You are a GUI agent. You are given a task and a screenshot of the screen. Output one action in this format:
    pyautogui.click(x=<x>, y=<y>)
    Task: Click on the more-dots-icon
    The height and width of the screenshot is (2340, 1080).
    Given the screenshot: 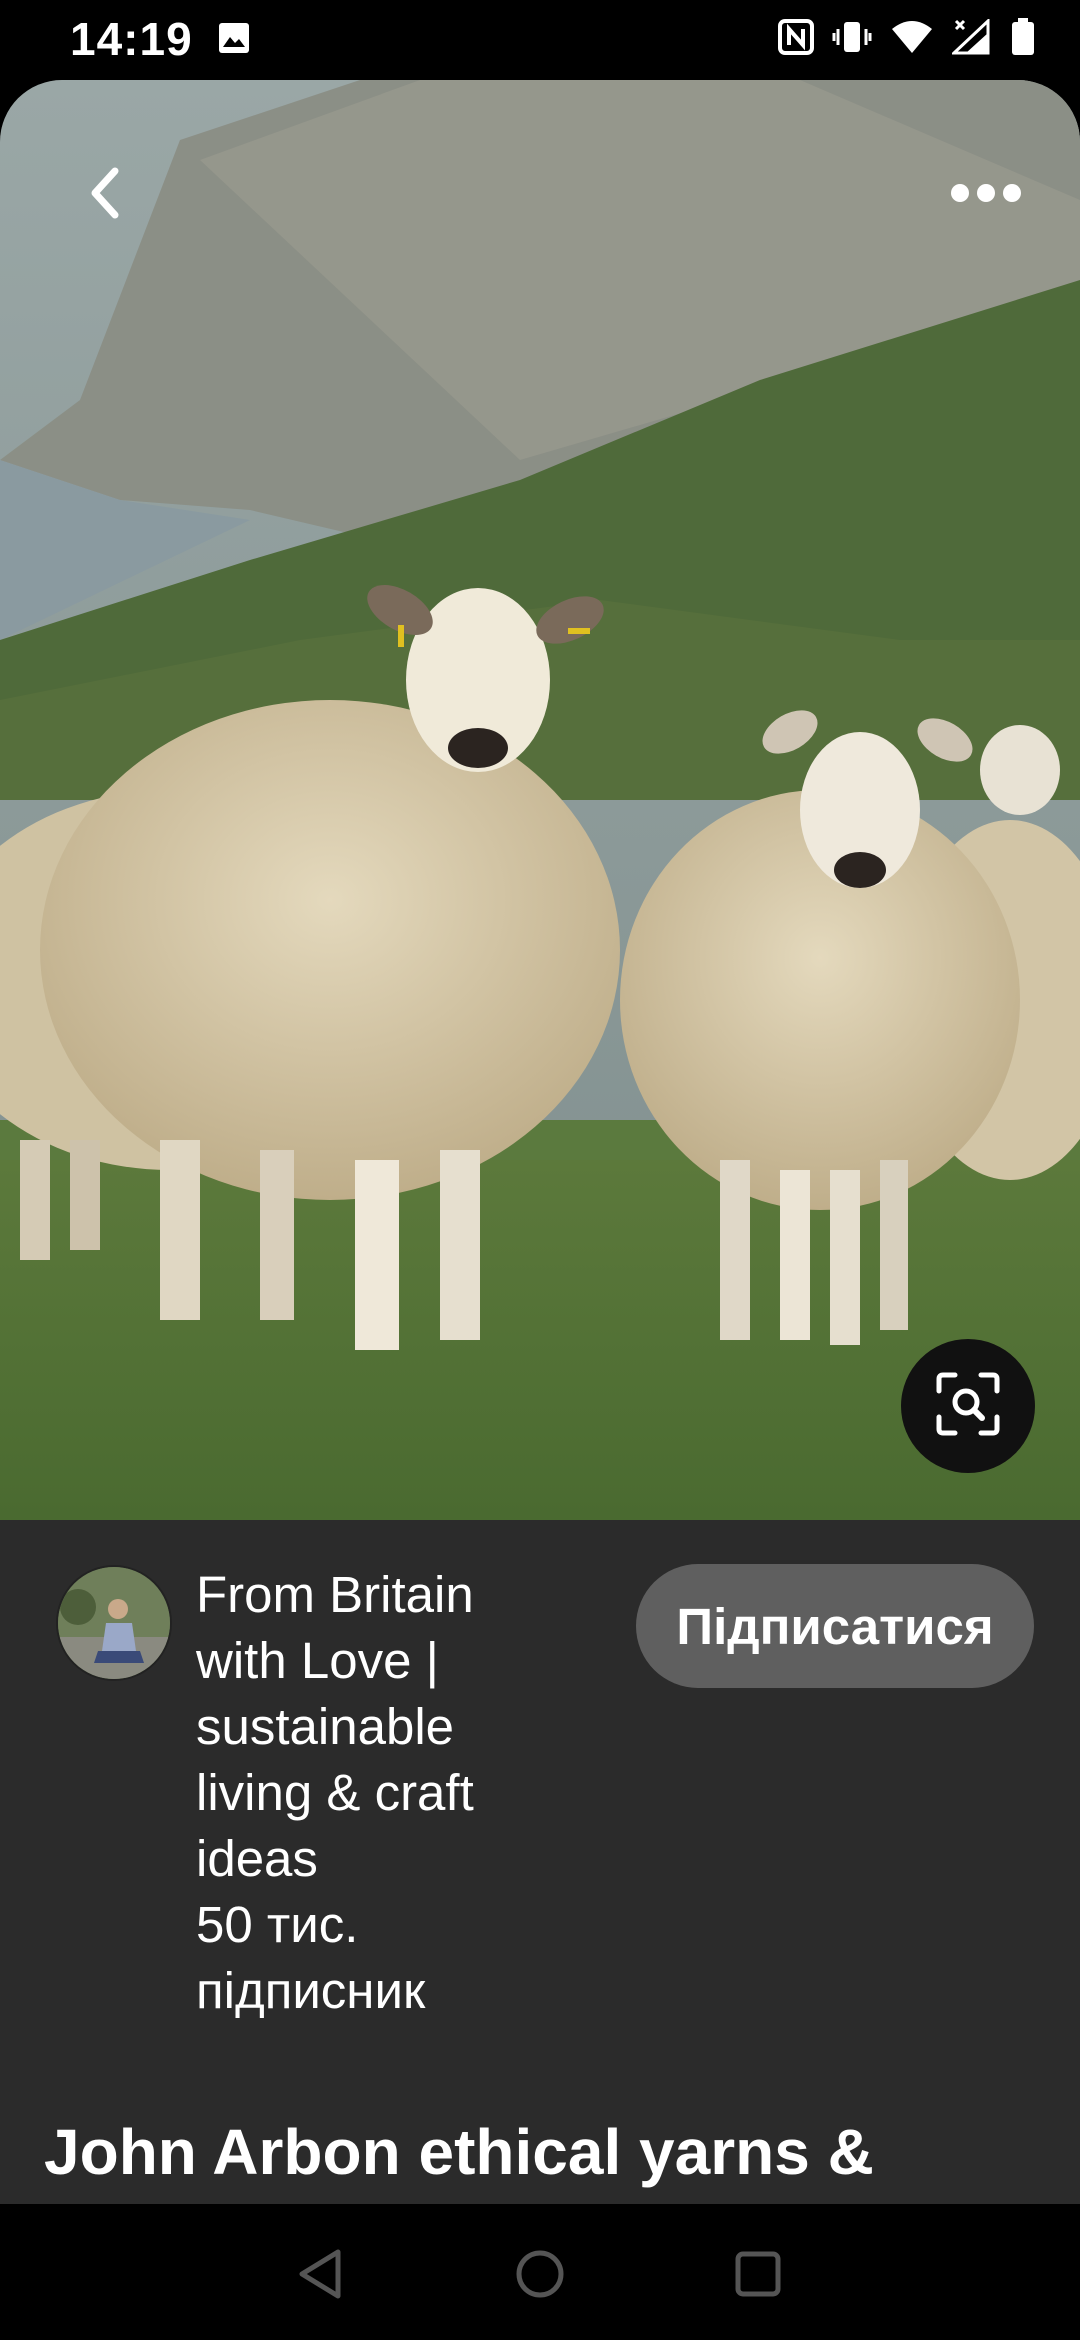 What is the action you would take?
    pyautogui.click(x=986, y=195)
    